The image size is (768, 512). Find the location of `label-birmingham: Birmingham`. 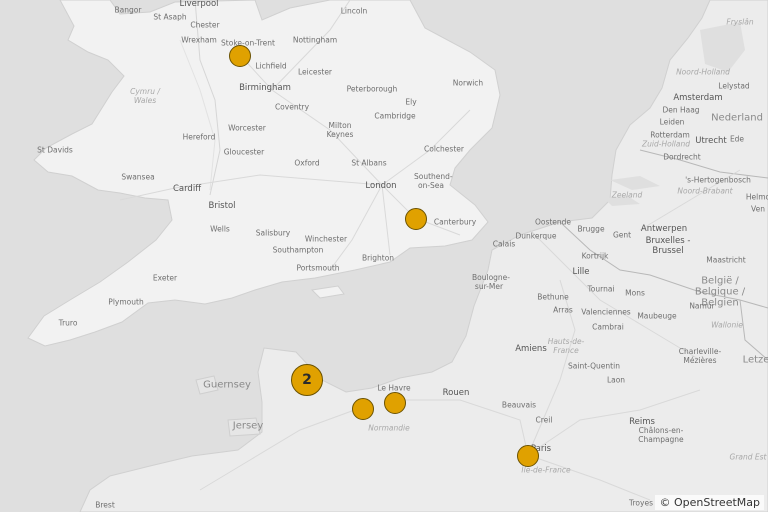

label-birmingham: Birmingham is located at coordinates (265, 88).